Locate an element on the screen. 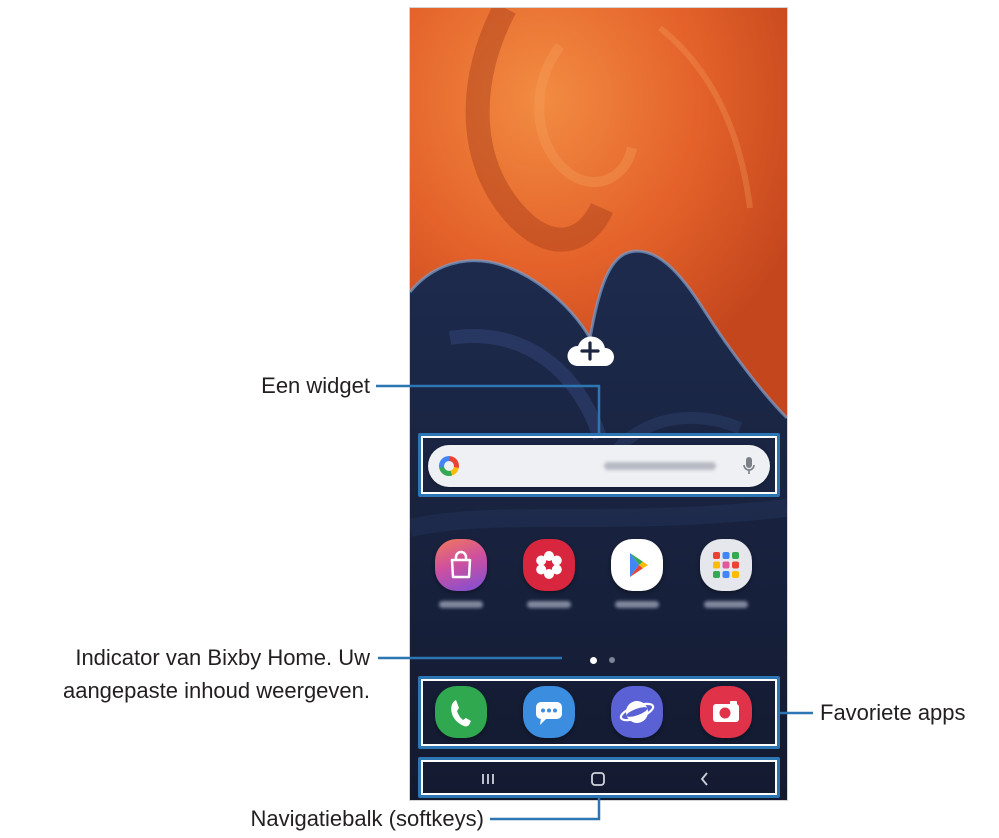 The width and height of the screenshot is (999, 838). bixby-label-line2: aangepaste inhoud weergeven. is located at coordinates (216, 690).